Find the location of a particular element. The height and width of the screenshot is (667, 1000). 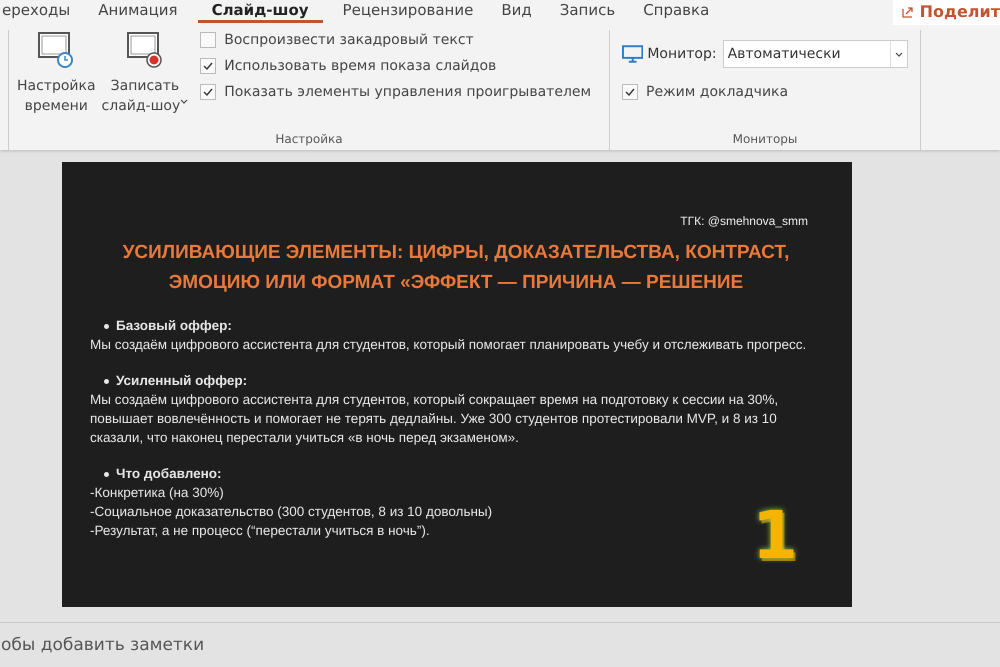

ribbon-tab: ереходы is located at coordinates (42, 11).